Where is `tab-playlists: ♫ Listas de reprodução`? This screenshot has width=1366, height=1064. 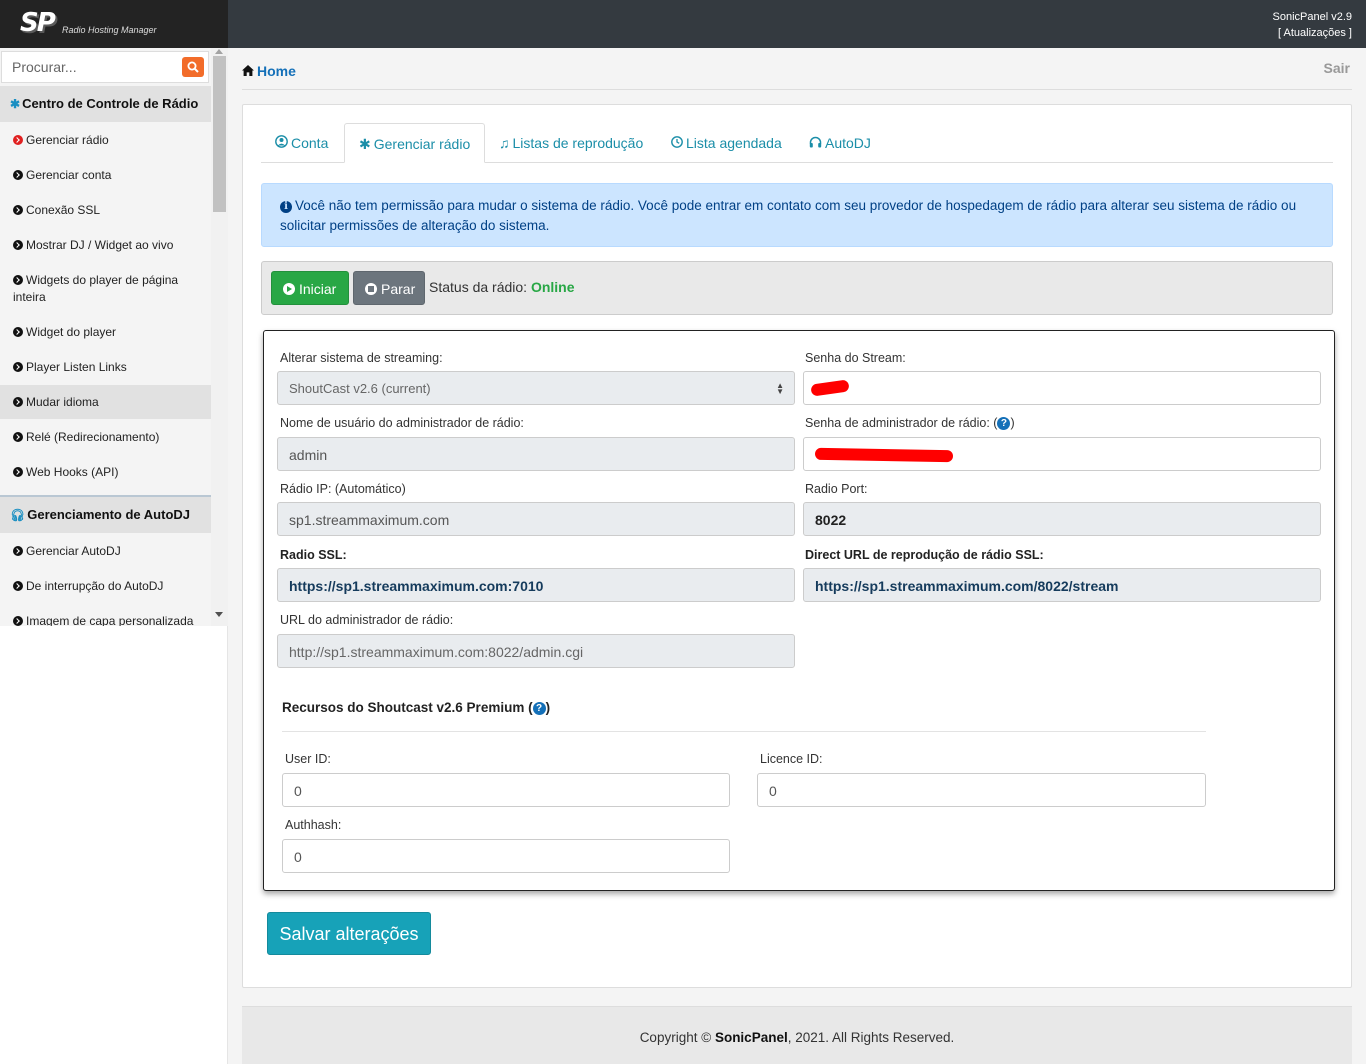
tab-playlists: ♫ Listas de reprodução is located at coordinates (571, 143).